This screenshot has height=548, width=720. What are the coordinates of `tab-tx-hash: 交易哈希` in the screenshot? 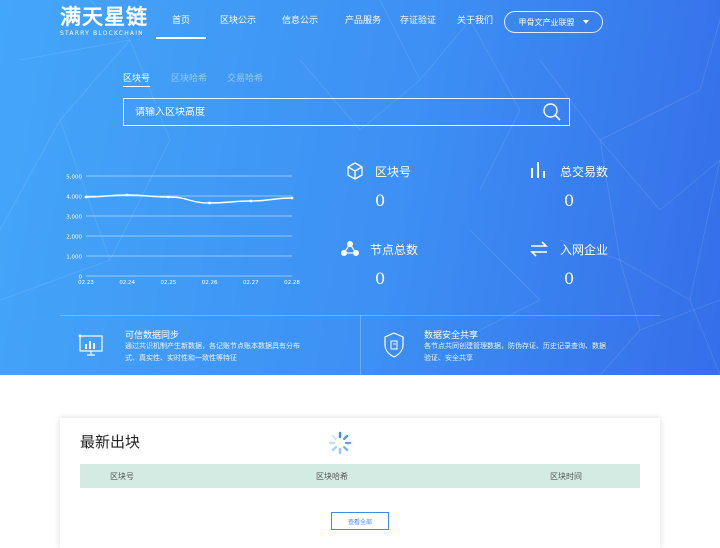 It's located at (245, 77).